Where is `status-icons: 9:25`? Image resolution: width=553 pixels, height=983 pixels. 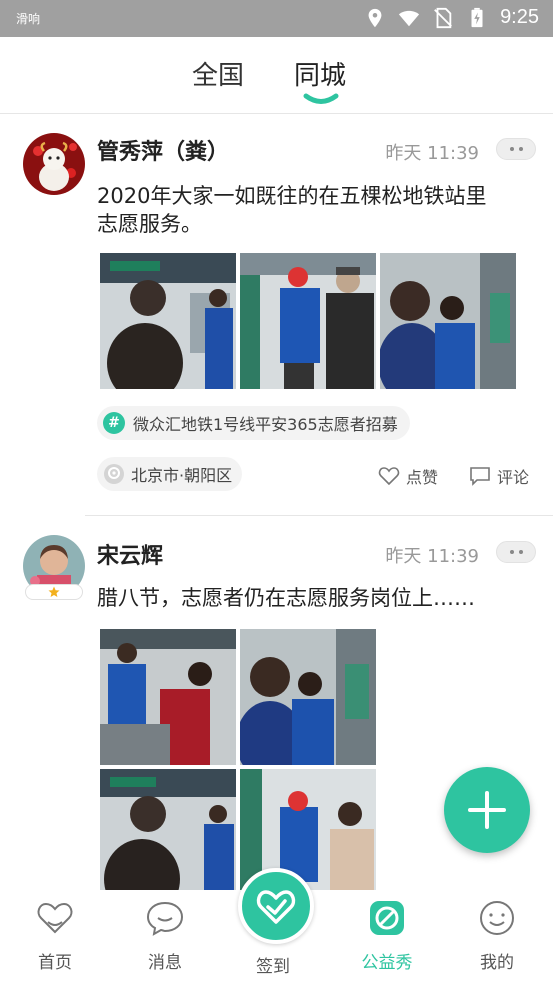
status-icons: 9:25 is located at coordinates (451, 17).